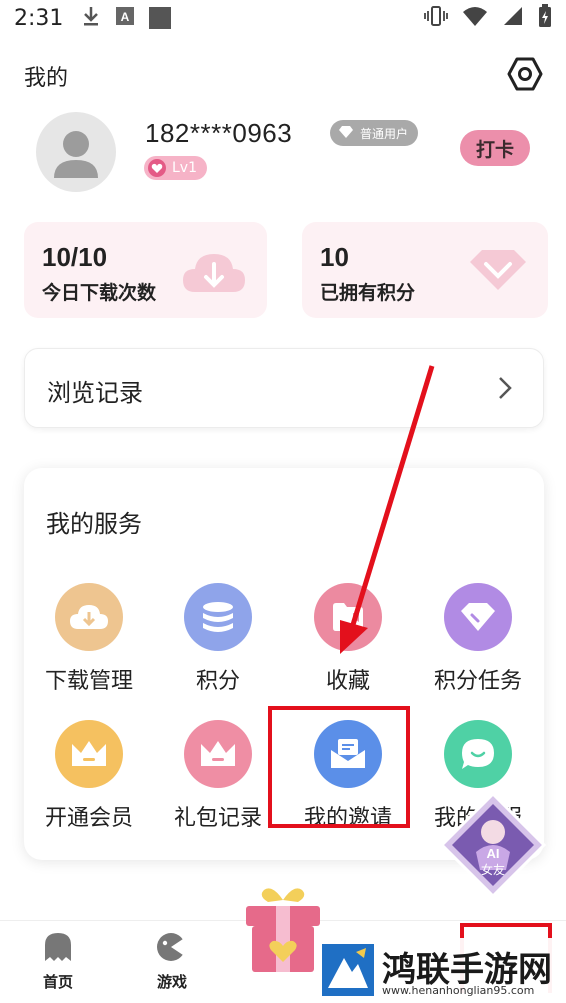 The width and height of the screenshot is (566, 1003). What do you see at coordinates (493, 853) in the screenshot?
I see `ai-badge-line1: AI` at bounding box center [493, 853].